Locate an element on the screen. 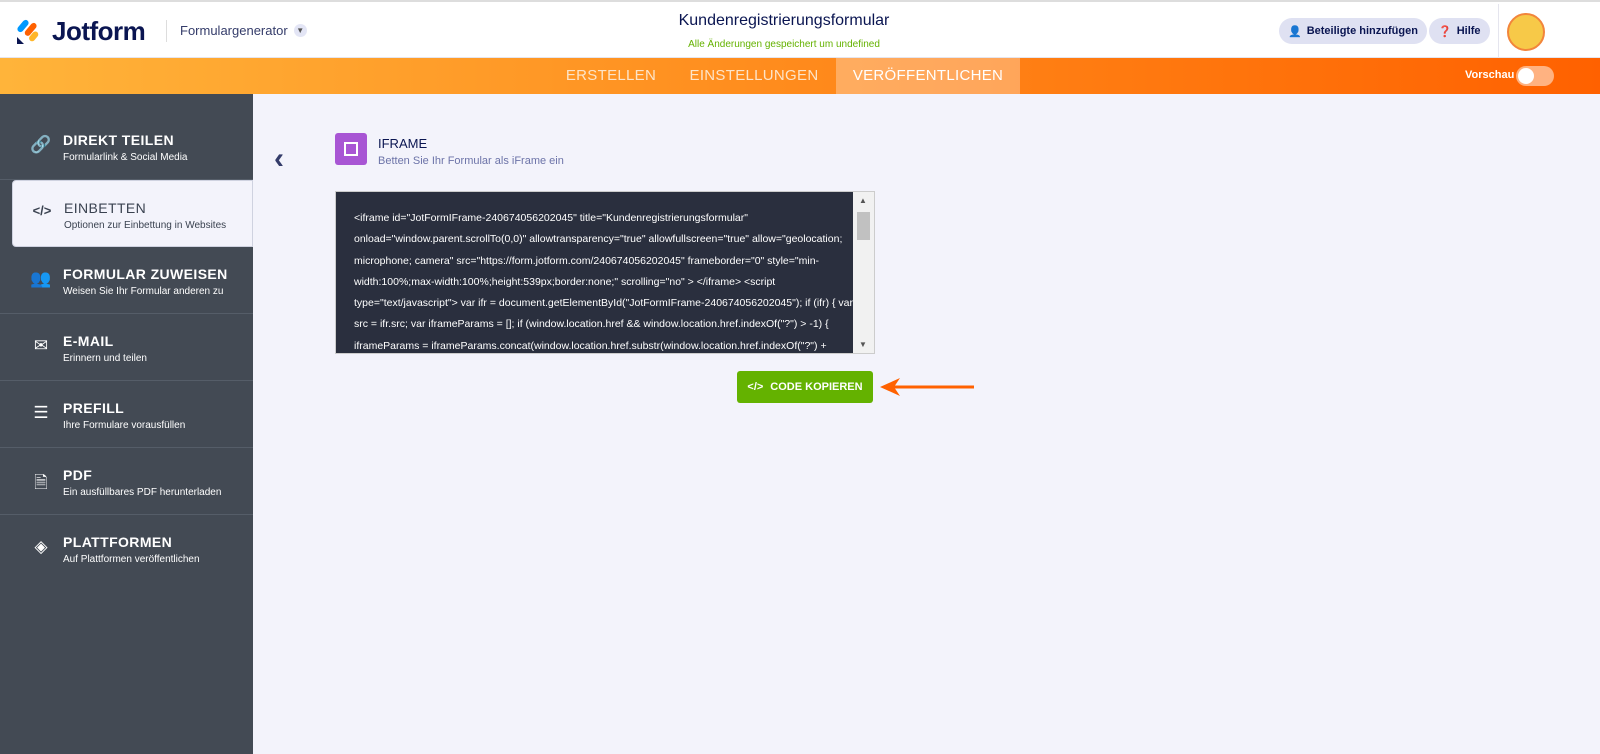 This screenshot has width=1600, height=754. item-title: EINBETTEN is located at coordinates (105, 208).